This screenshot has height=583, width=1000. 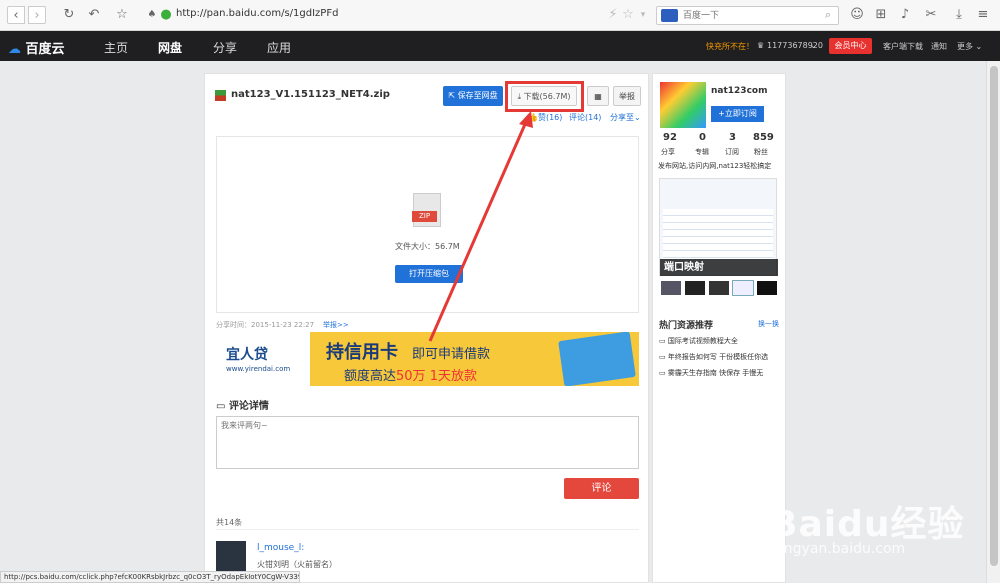 I want to click on web-search-box: ⌕, so click(x=747, y=15).